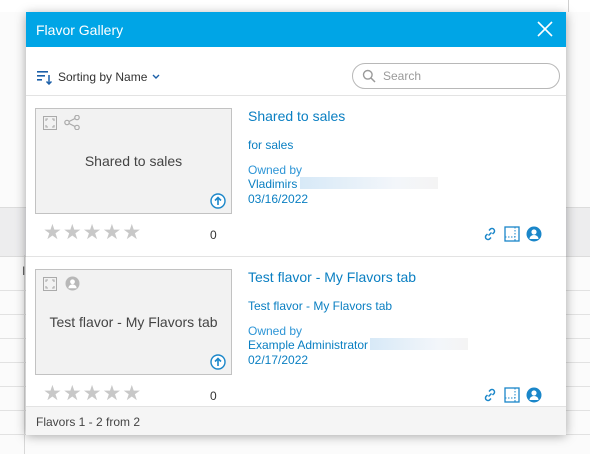  I want to click on flavor-thumbnail: Test flavor - My Flavors tab, so click(133, 322).